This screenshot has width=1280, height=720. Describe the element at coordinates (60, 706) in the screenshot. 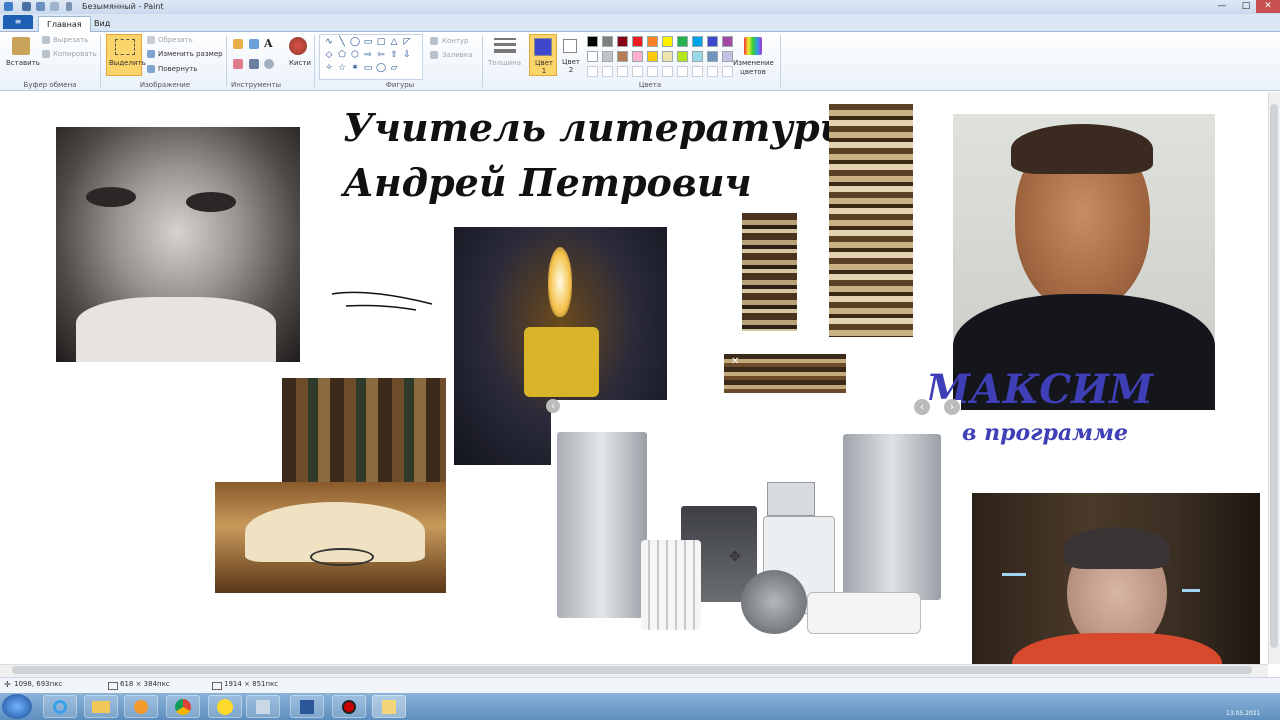

I see `ie-icon` at that location.